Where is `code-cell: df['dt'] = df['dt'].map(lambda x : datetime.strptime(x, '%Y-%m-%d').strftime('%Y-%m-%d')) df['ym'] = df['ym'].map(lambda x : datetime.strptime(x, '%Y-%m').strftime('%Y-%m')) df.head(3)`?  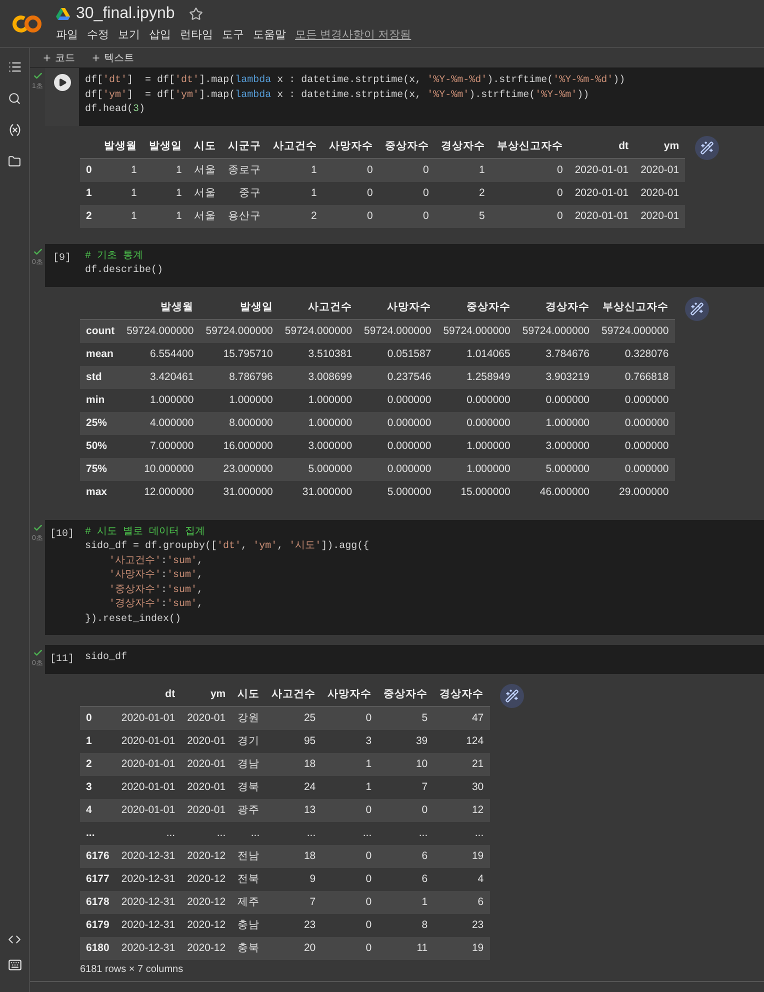
code-cell: df['dt'] = df['dt'].map(lambda x : datetime.strptime(x, '%Y-%m-%d').strftime('%Y-%m-%d')) df['ym'] = df['ym'].map(lambda x : datetime.strptime(x, '%Y-%m').strftime('%Y-%m')) df.head(3) is located at coordinates (404, 97).